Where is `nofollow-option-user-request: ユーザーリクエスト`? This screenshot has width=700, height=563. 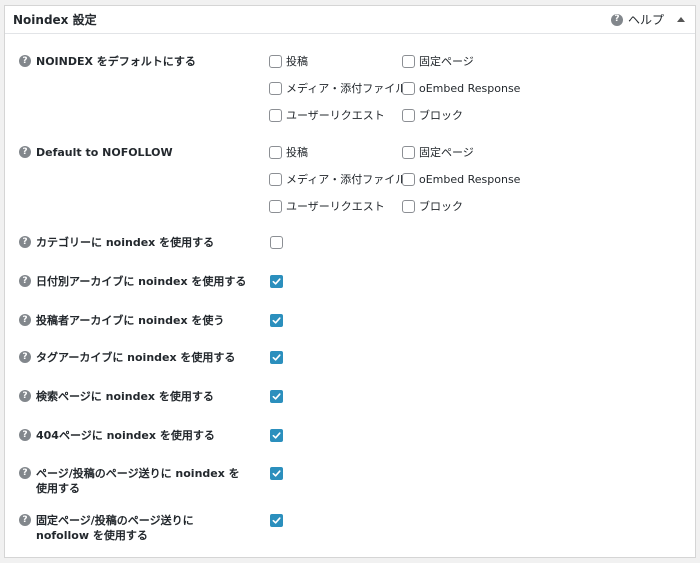
nofollow-option-user-request: ユーザーリクエスト is located at coordinates (335, 206).